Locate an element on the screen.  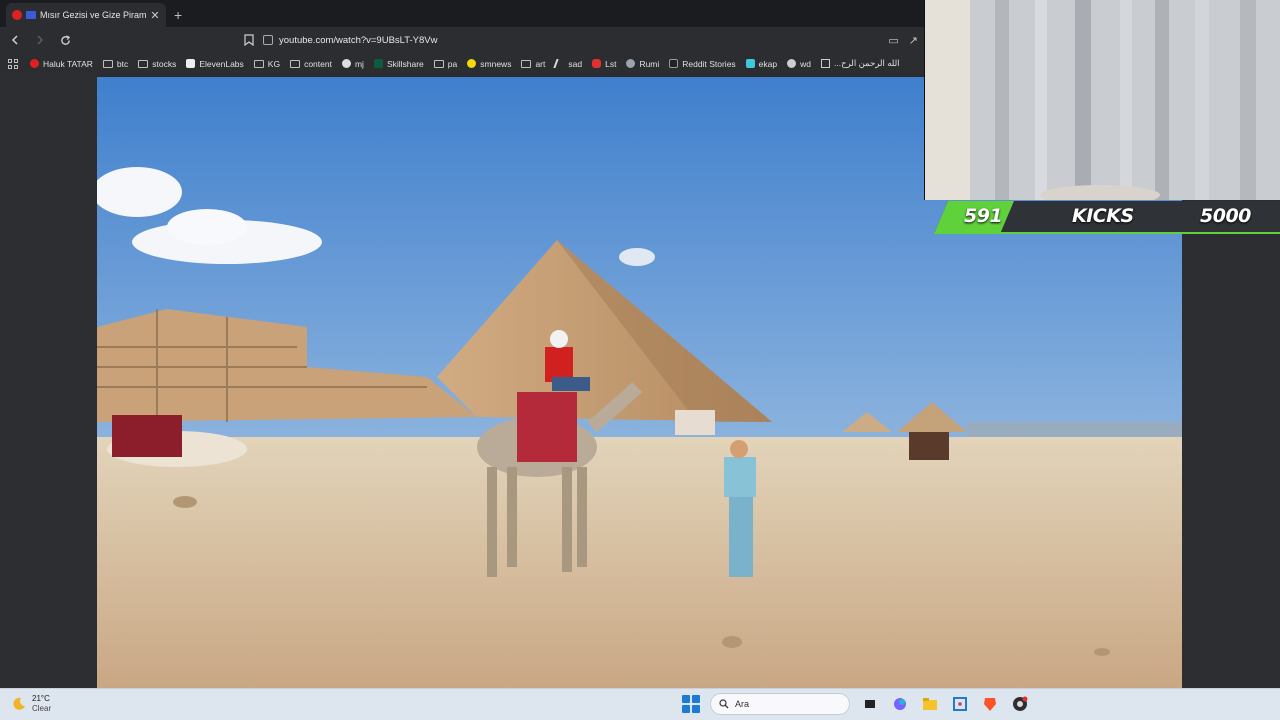
bookmark-item: Rumi is located at coordinates (642, 64).